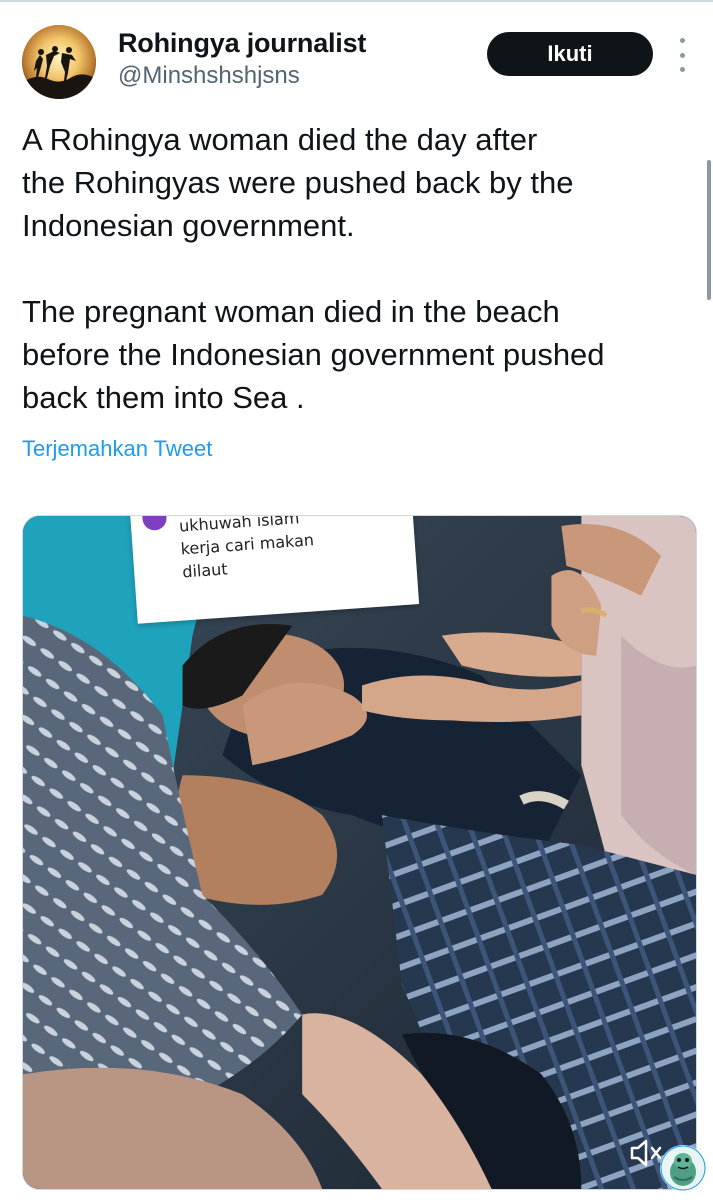 This screenshot has height=1200, width=713. Describe the element at coordinates (209, 76) in the screenshot. I see `author-handle: @Minshshshjsns` at that location.